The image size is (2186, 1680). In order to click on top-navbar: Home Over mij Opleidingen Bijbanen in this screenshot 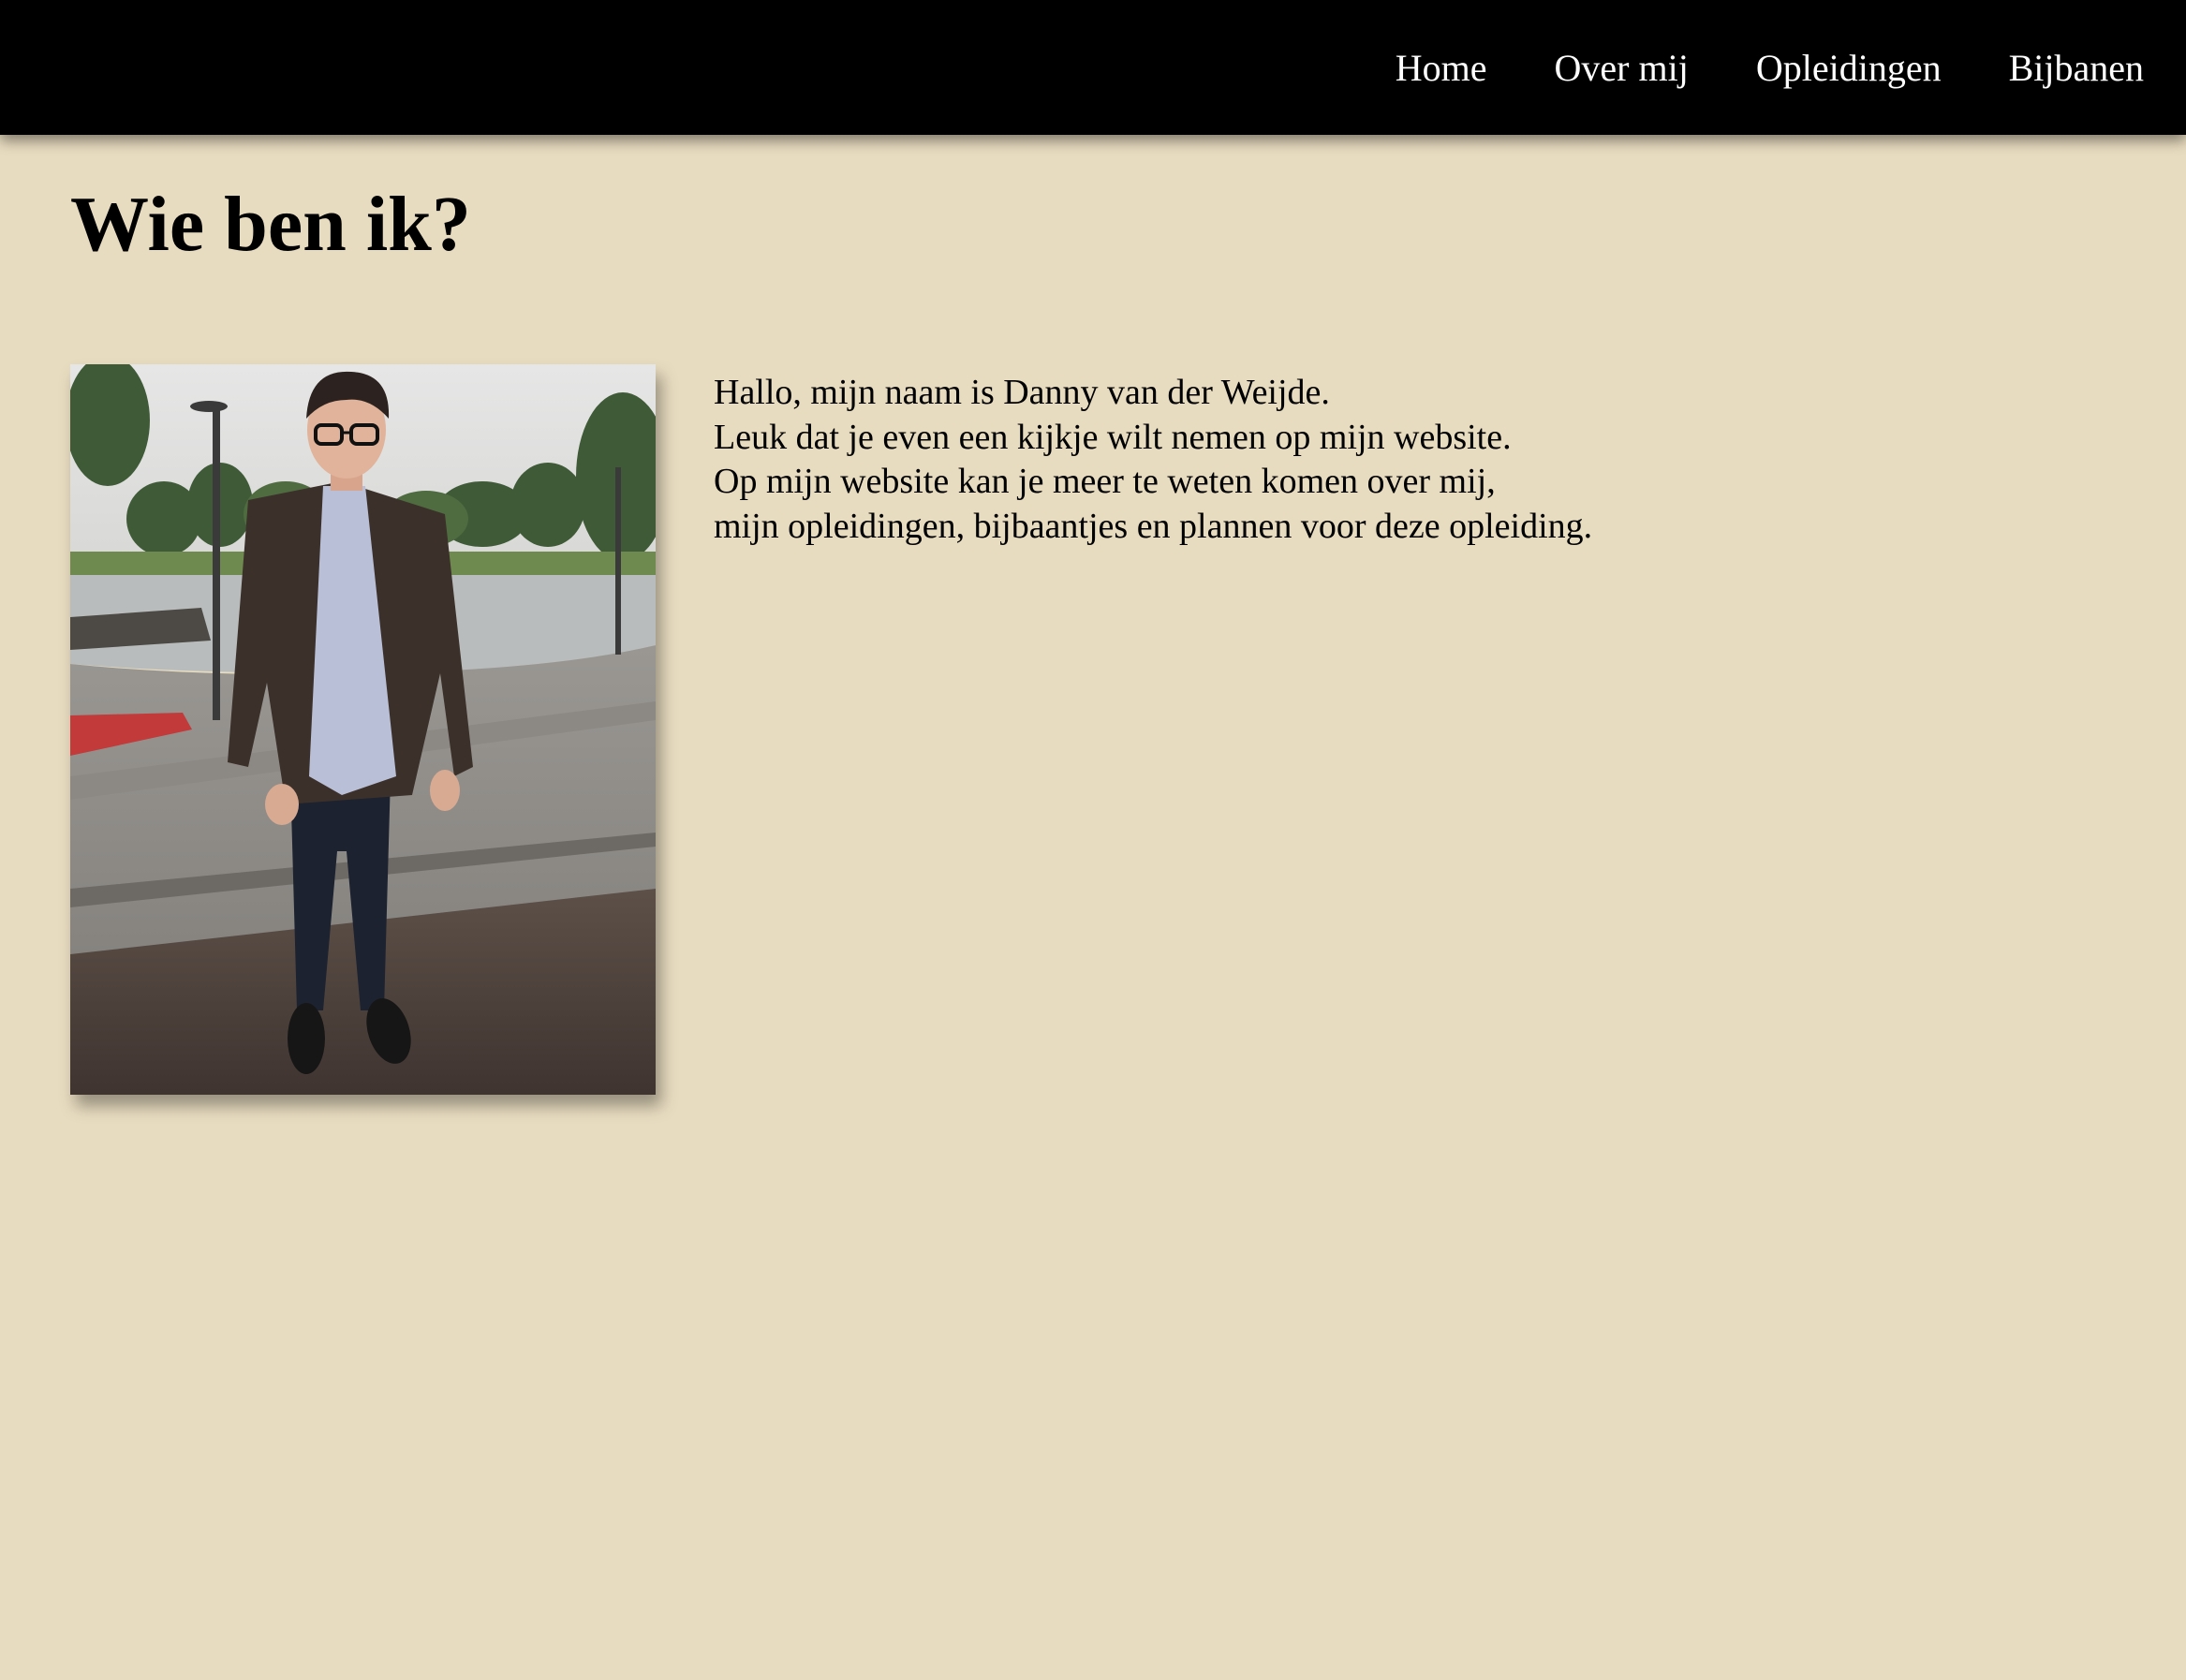, I will do `click(1093, 67)`.